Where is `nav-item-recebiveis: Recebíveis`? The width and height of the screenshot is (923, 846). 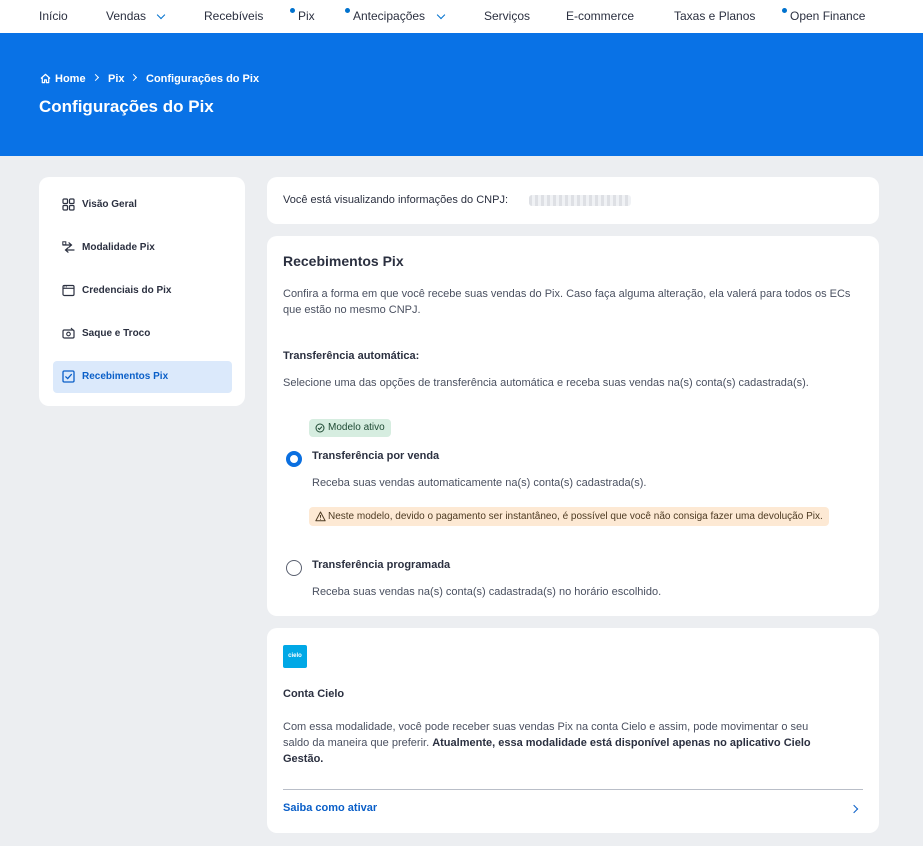 nav-item-recebiveis: Recebíveis is located at coordinates (233, 16).